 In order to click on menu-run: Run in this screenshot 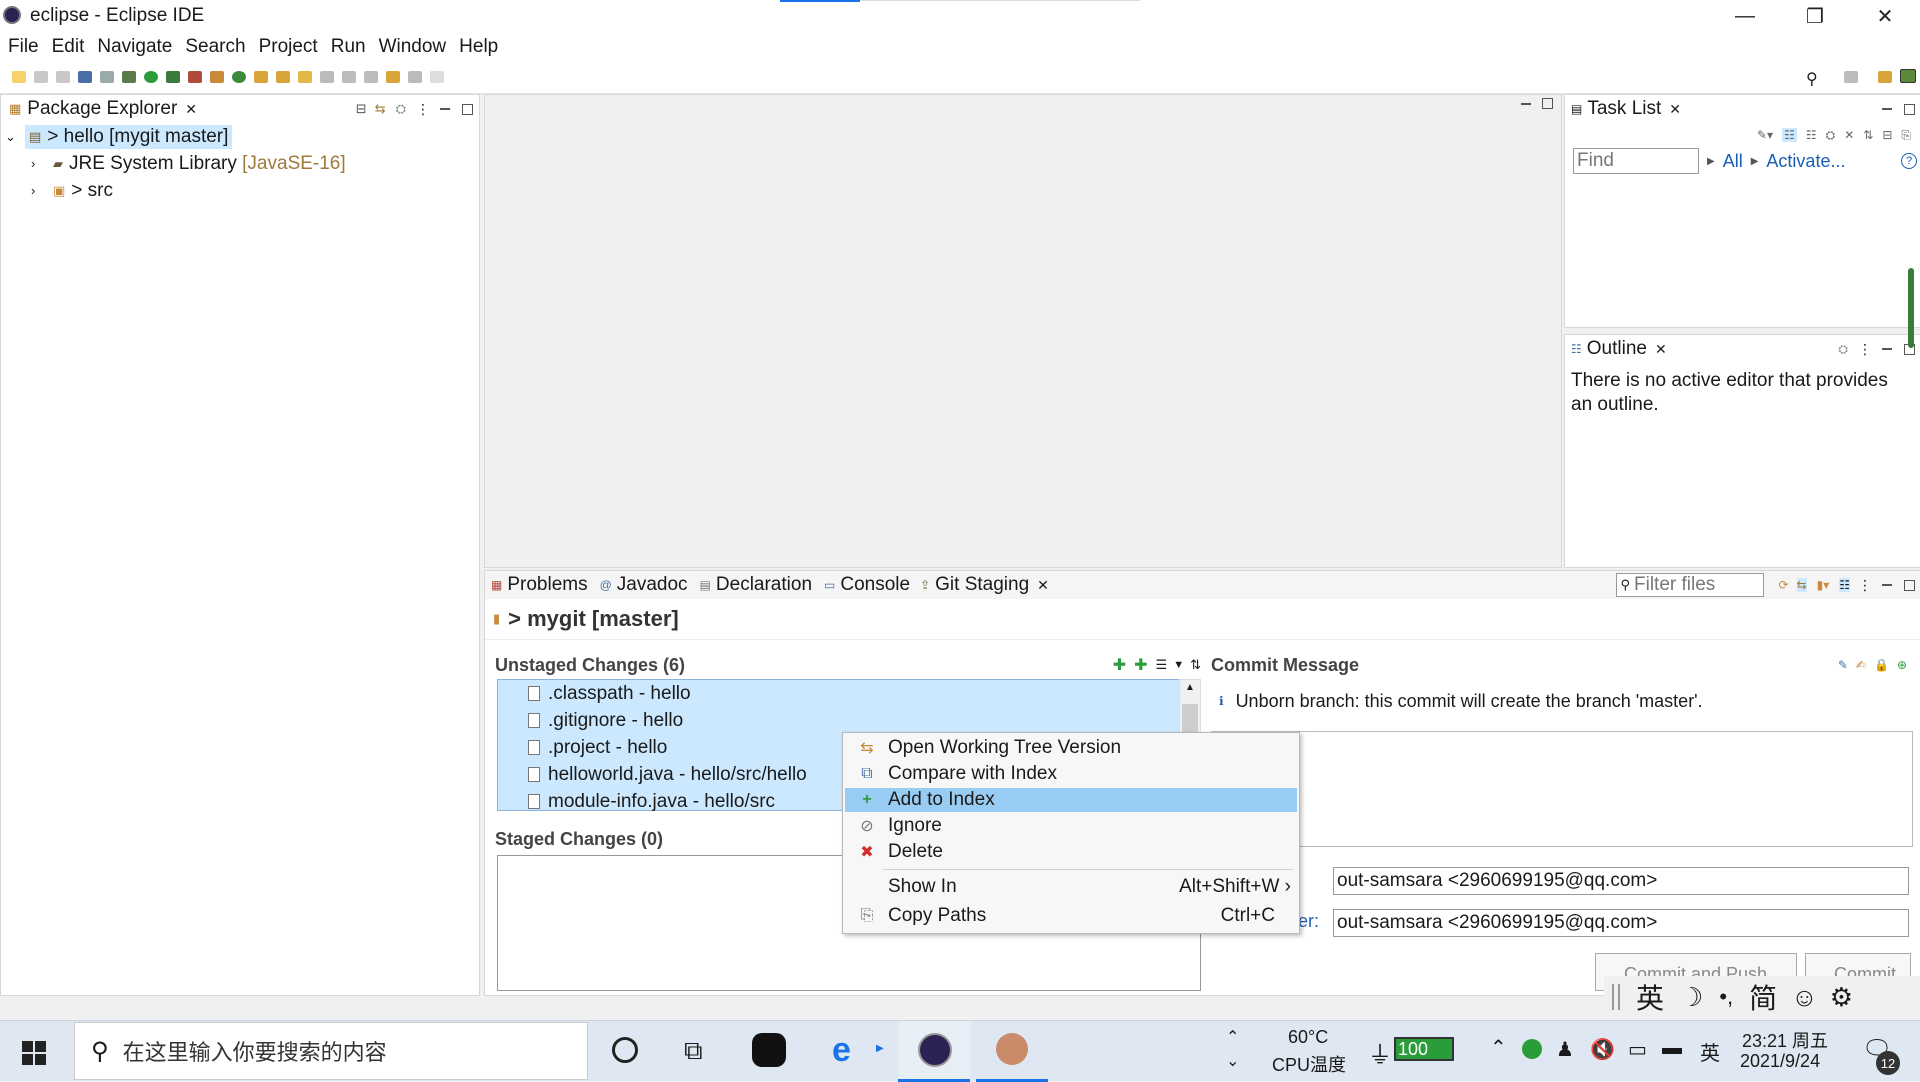, I will do `click(348, 47)`.